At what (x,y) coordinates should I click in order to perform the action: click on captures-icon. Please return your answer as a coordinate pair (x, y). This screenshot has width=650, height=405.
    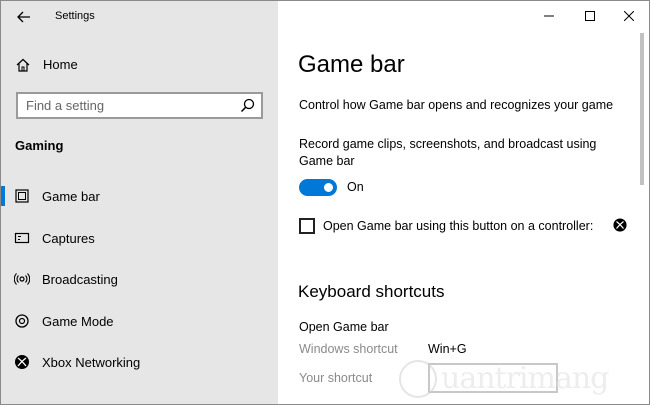
    Looking at the image, I should click on (22, 238).